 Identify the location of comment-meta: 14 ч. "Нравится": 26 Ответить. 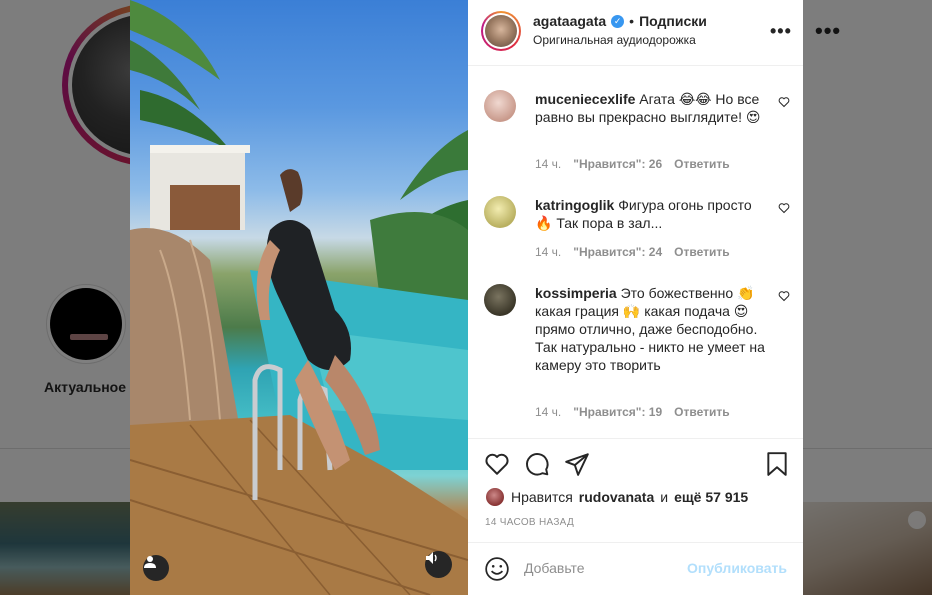
(632, 164).